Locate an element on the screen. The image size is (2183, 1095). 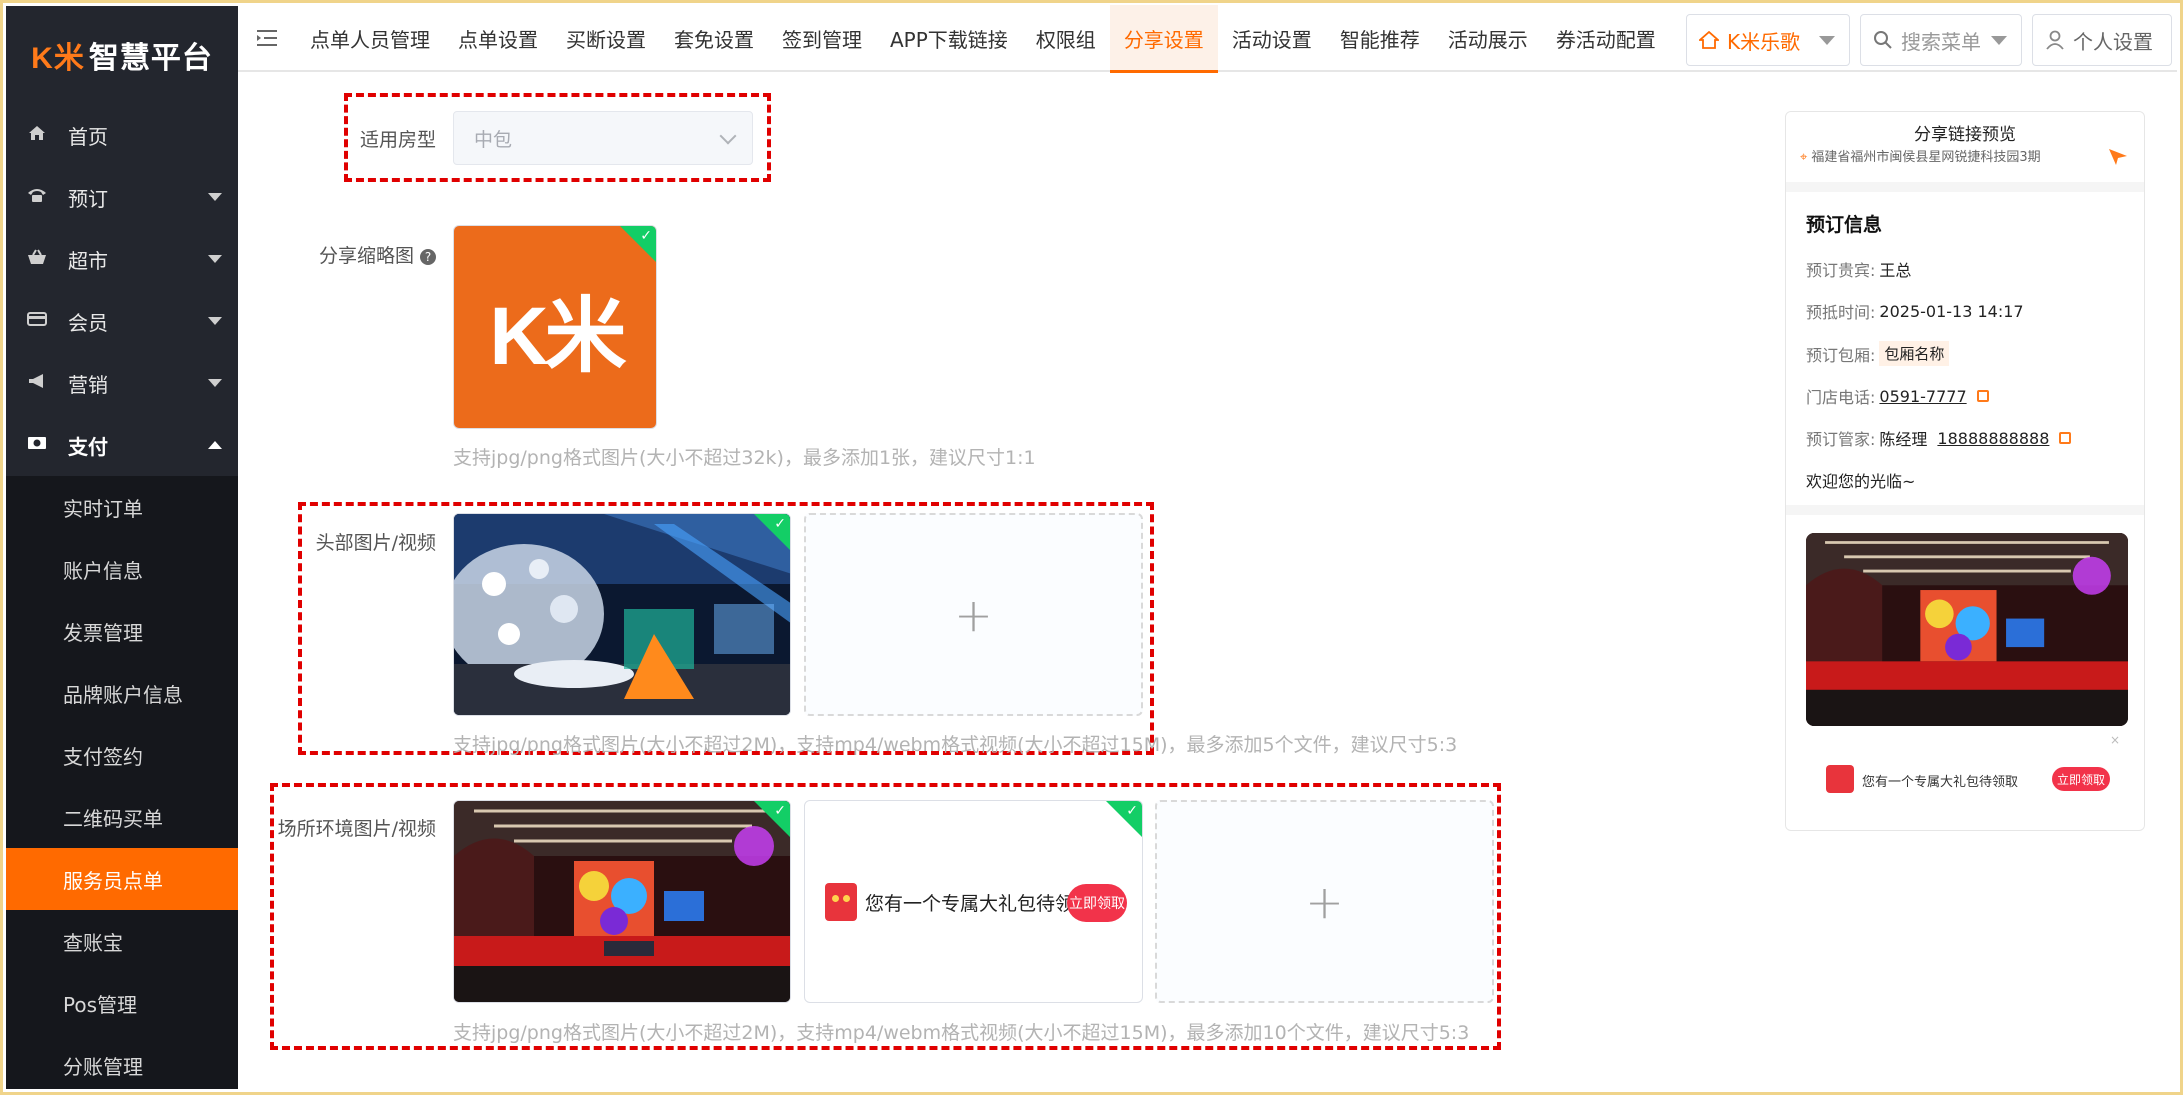
logo-mark: K米 is located at coordinates (58, 58).